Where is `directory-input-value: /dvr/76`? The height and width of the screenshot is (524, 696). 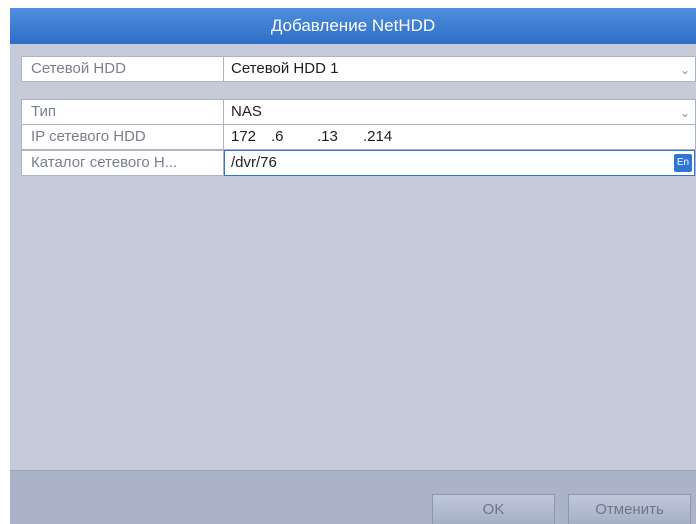 directory-input-value: /dvr/76 is located at coordinates (254, 162).